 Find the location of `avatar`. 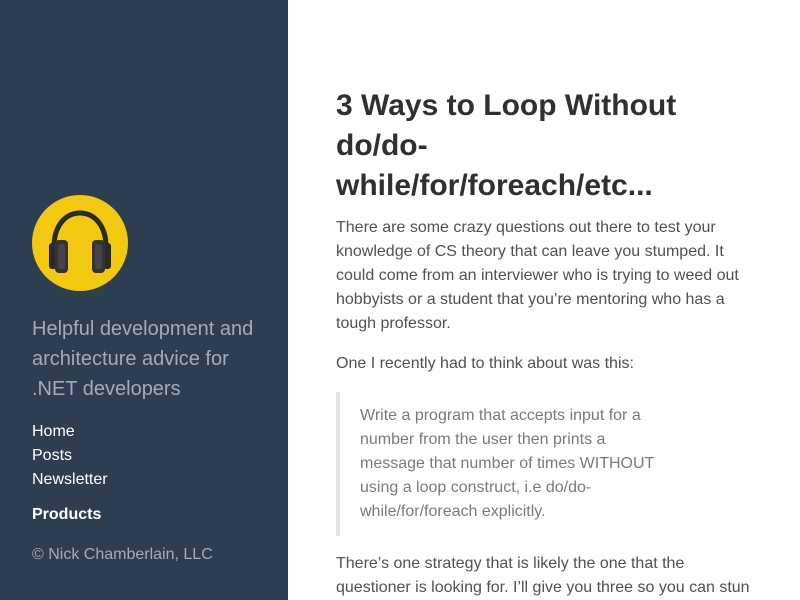

avatar is located at coordinates (80, 243).